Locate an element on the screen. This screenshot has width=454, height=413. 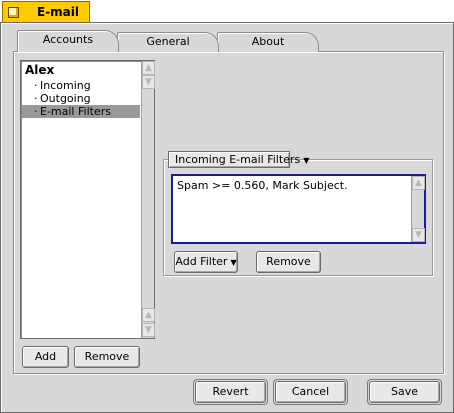
tab-general-label: General is located at coordinates (168, 41).